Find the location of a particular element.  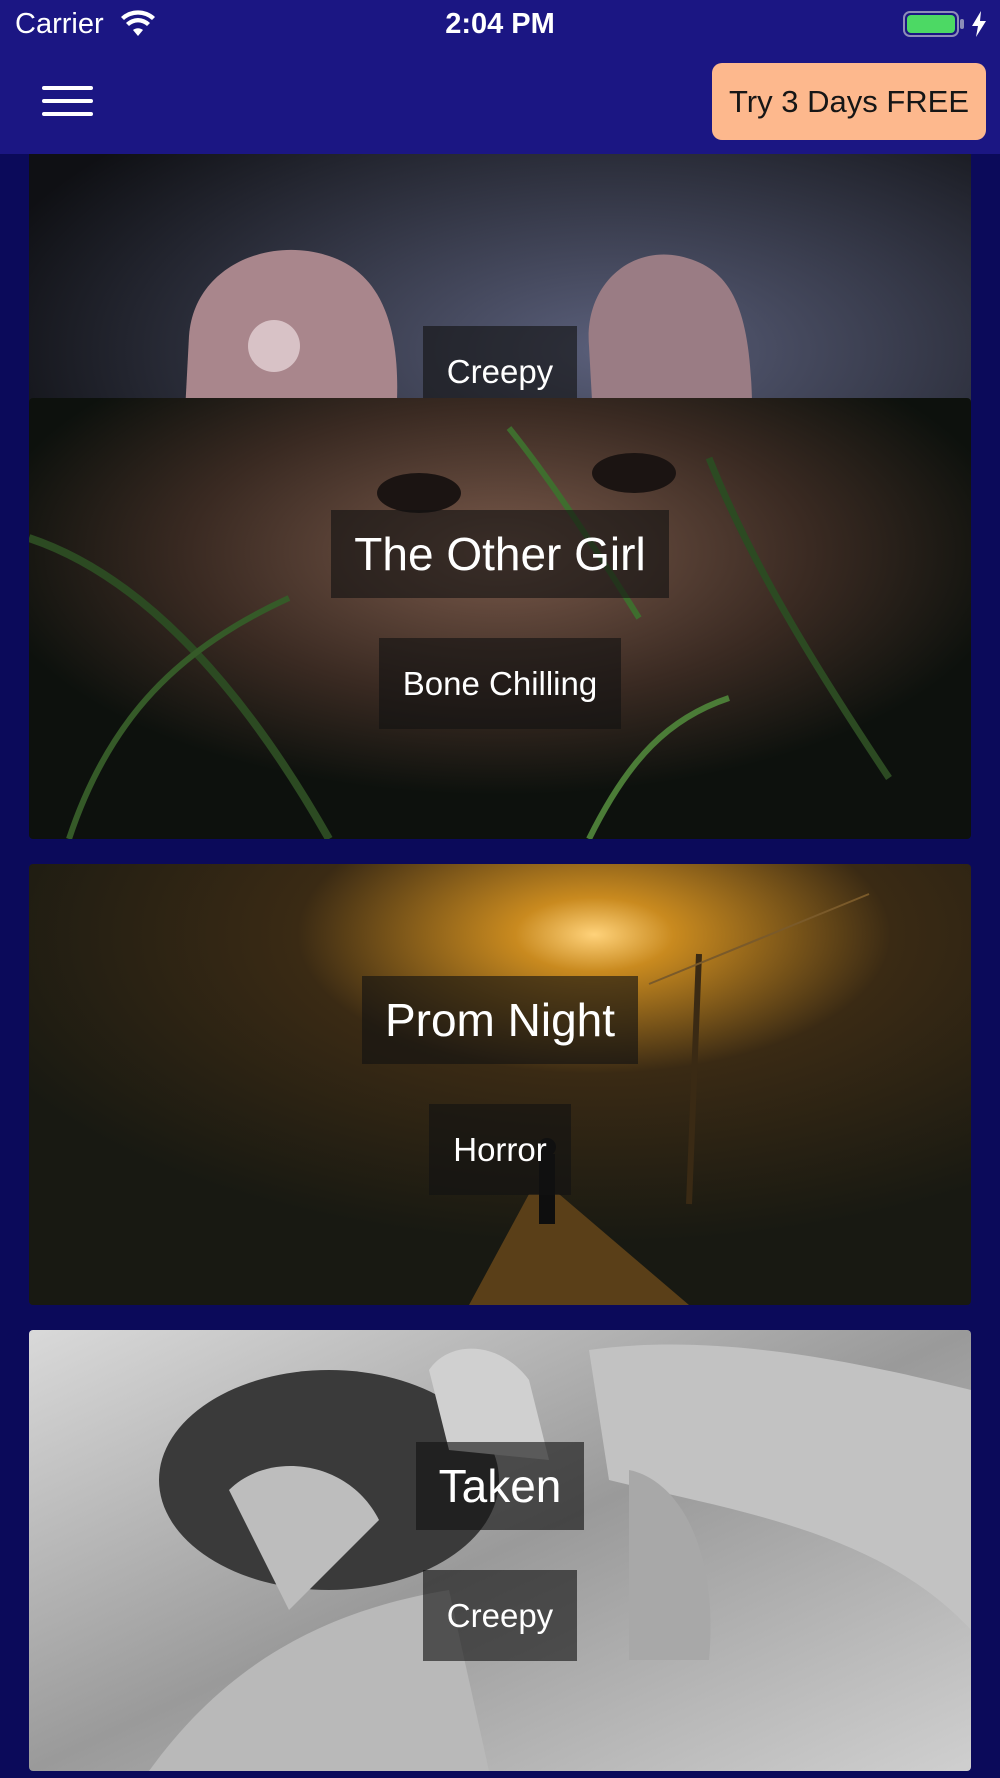

navigation-bar: Try 3 Days FREE is located at coordinates (500, 102).